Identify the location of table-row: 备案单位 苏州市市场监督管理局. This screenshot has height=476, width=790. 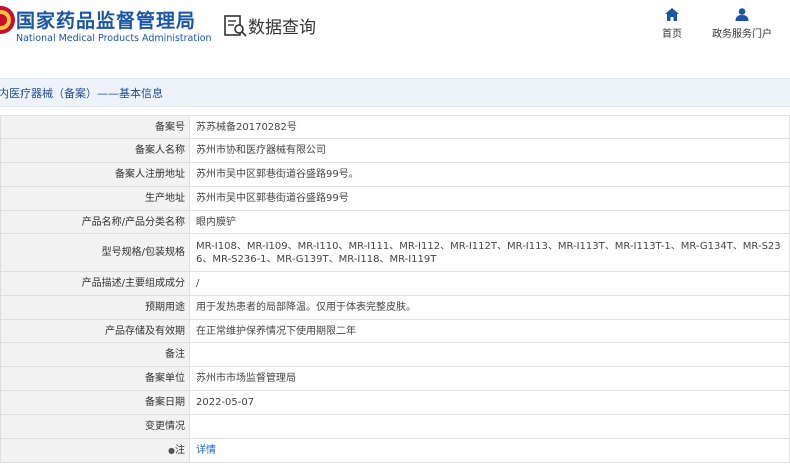
(395, 378).